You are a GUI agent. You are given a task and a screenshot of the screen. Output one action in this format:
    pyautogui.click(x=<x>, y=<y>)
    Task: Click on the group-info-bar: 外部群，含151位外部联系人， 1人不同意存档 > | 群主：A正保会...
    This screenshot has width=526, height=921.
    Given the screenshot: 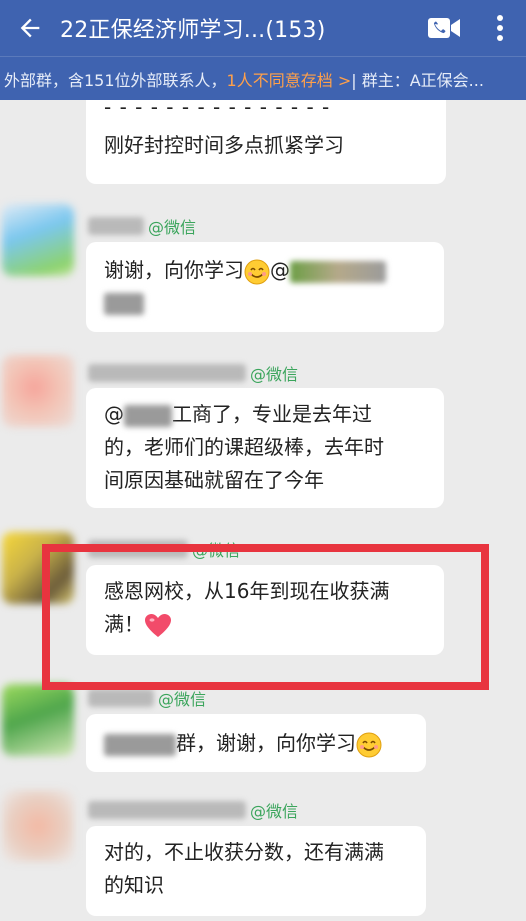 What is the action you would take?
    pyautogui.click(x=263, y=78)
    